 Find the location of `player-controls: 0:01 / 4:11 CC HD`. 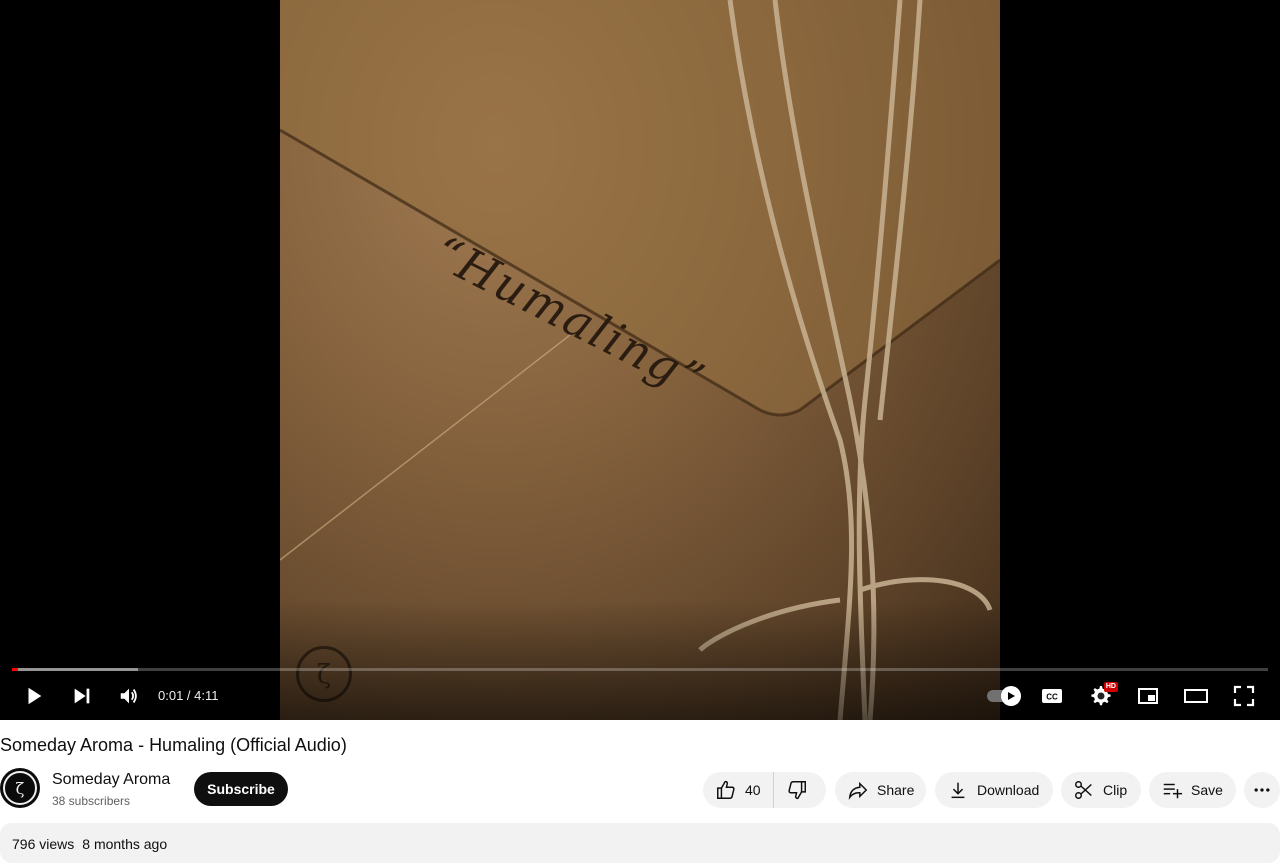

player-controls: 0:01 / 4:11 CC HD is located at coordinates (640, 696).